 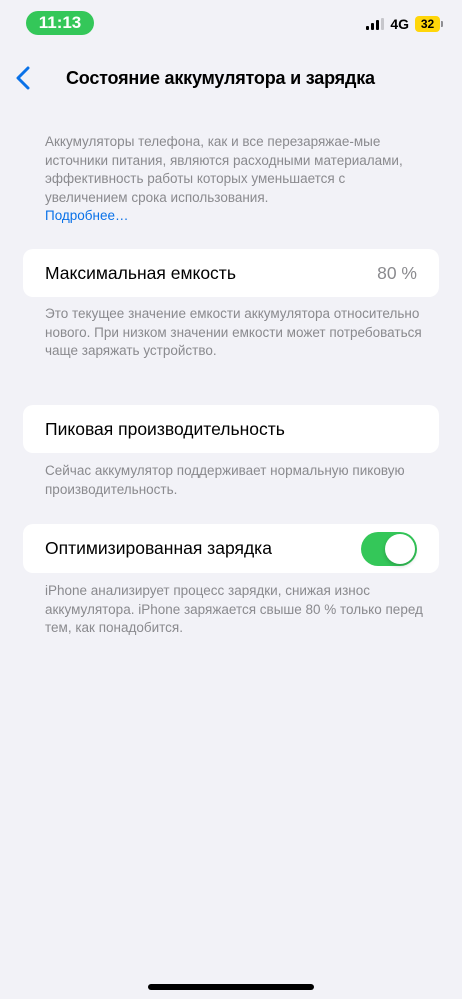 I want to click on battery-level-label: 32, so click(x=427, y=24).